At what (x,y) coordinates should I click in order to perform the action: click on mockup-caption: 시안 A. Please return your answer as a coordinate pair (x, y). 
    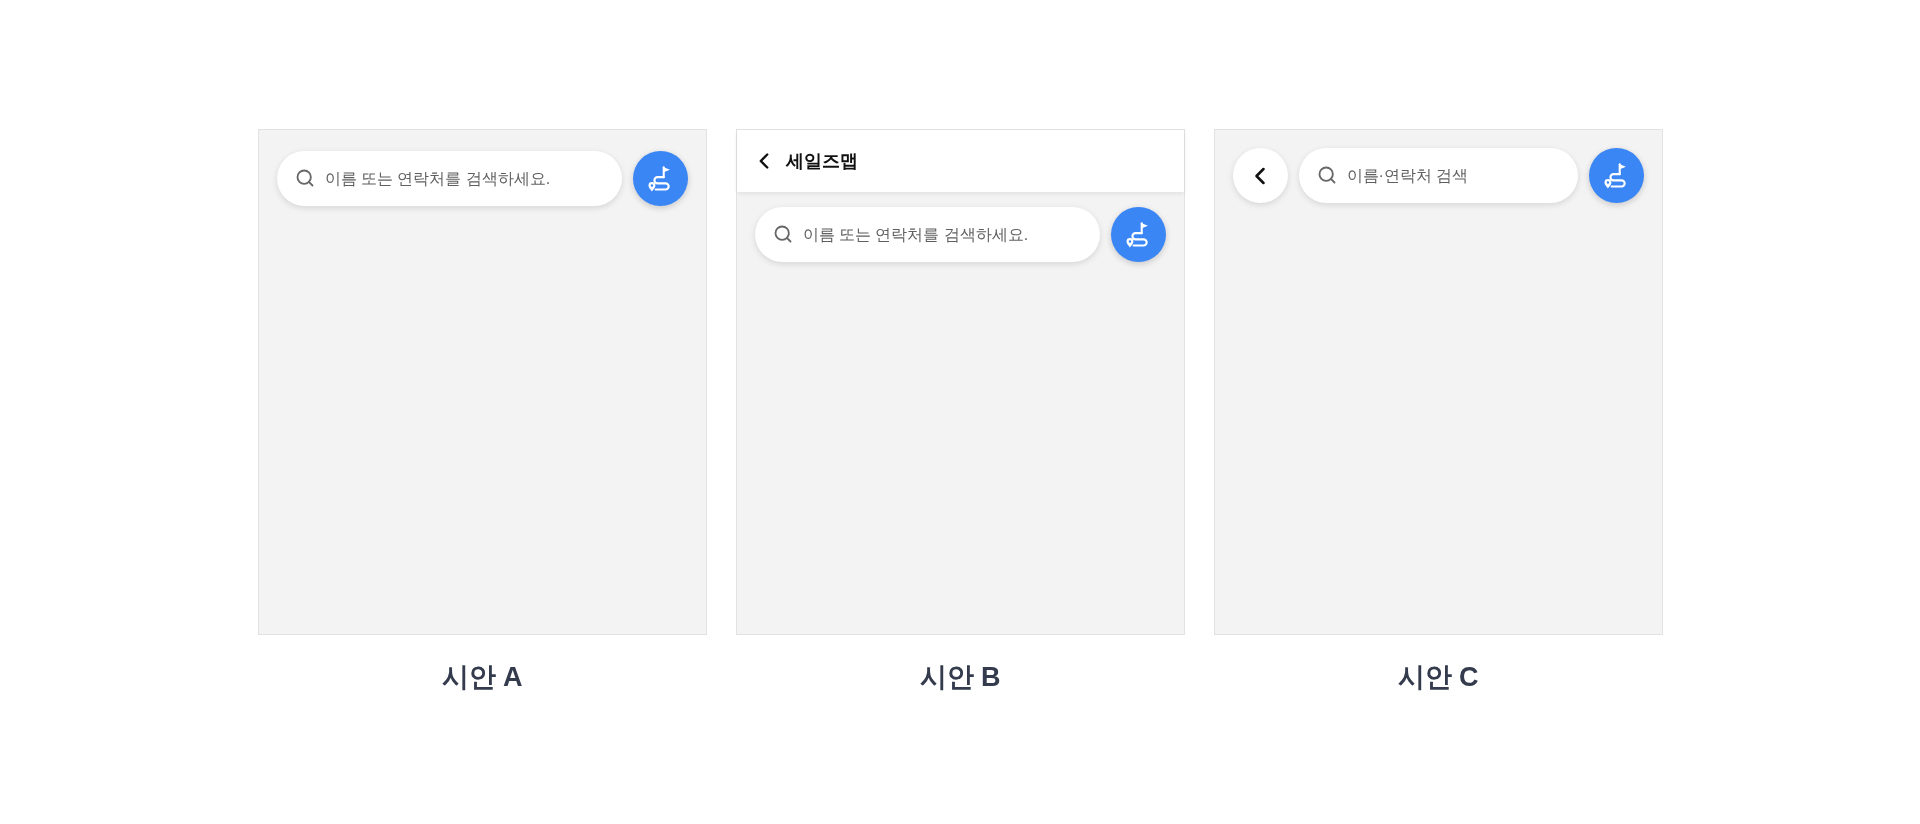
    Looking at the image, I should click on (482, 677).